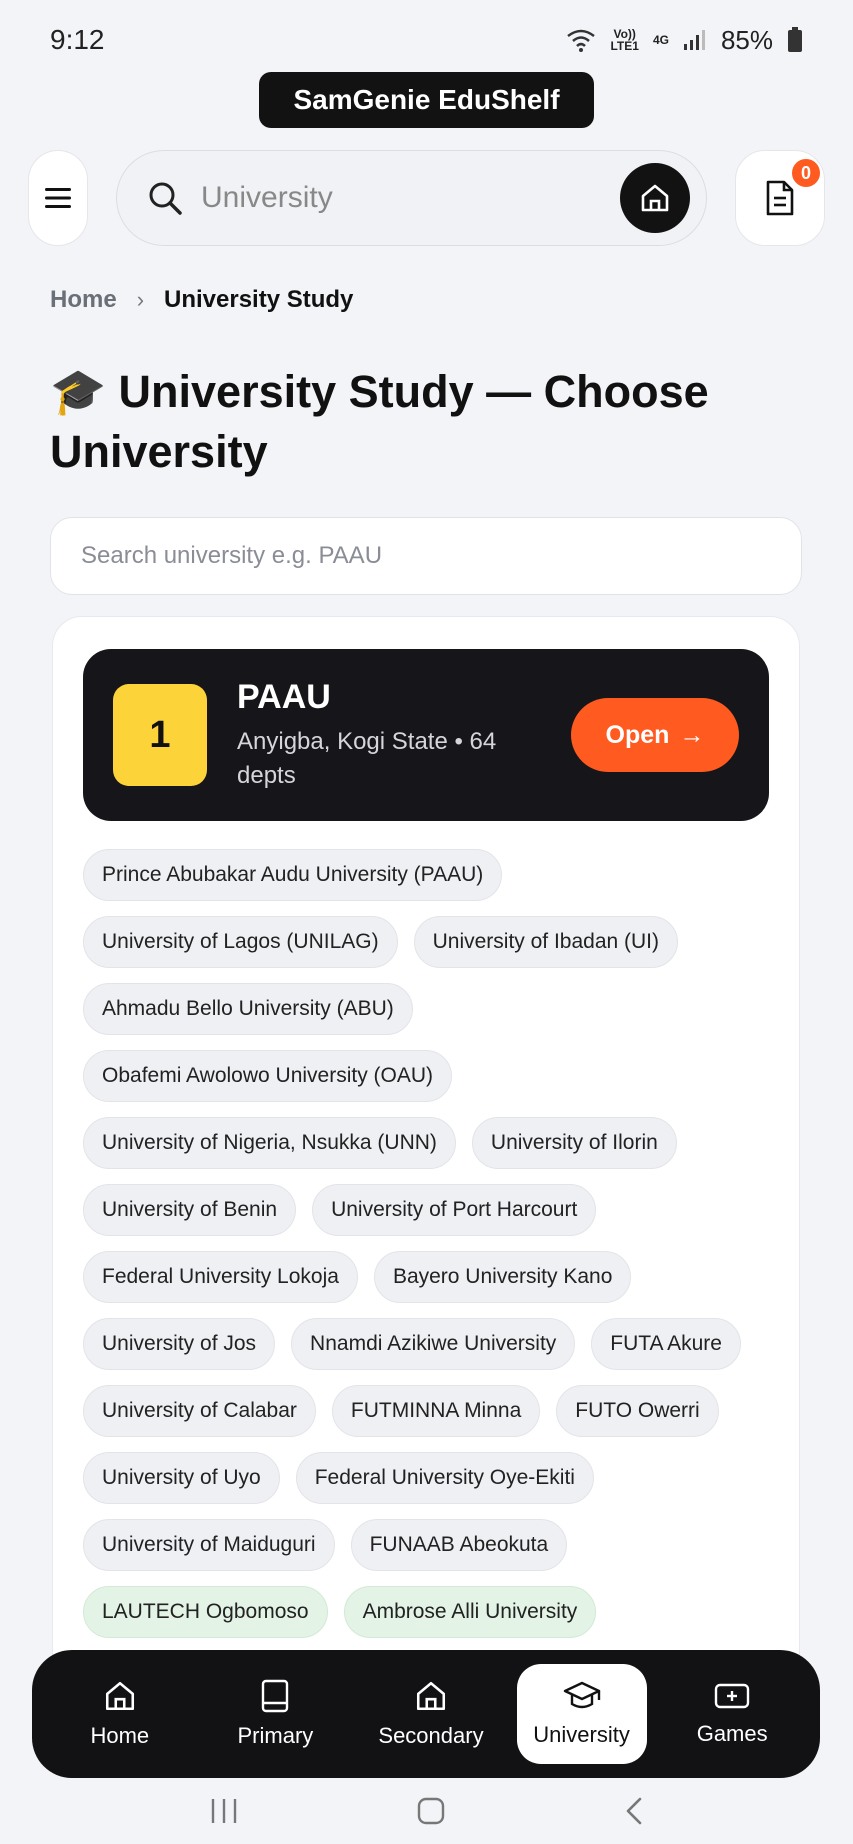  What do you see at coordinates (83, 300) in the screenshot?
I see `breadcrumb-home-link: Home` at bounding box center [83, 300].